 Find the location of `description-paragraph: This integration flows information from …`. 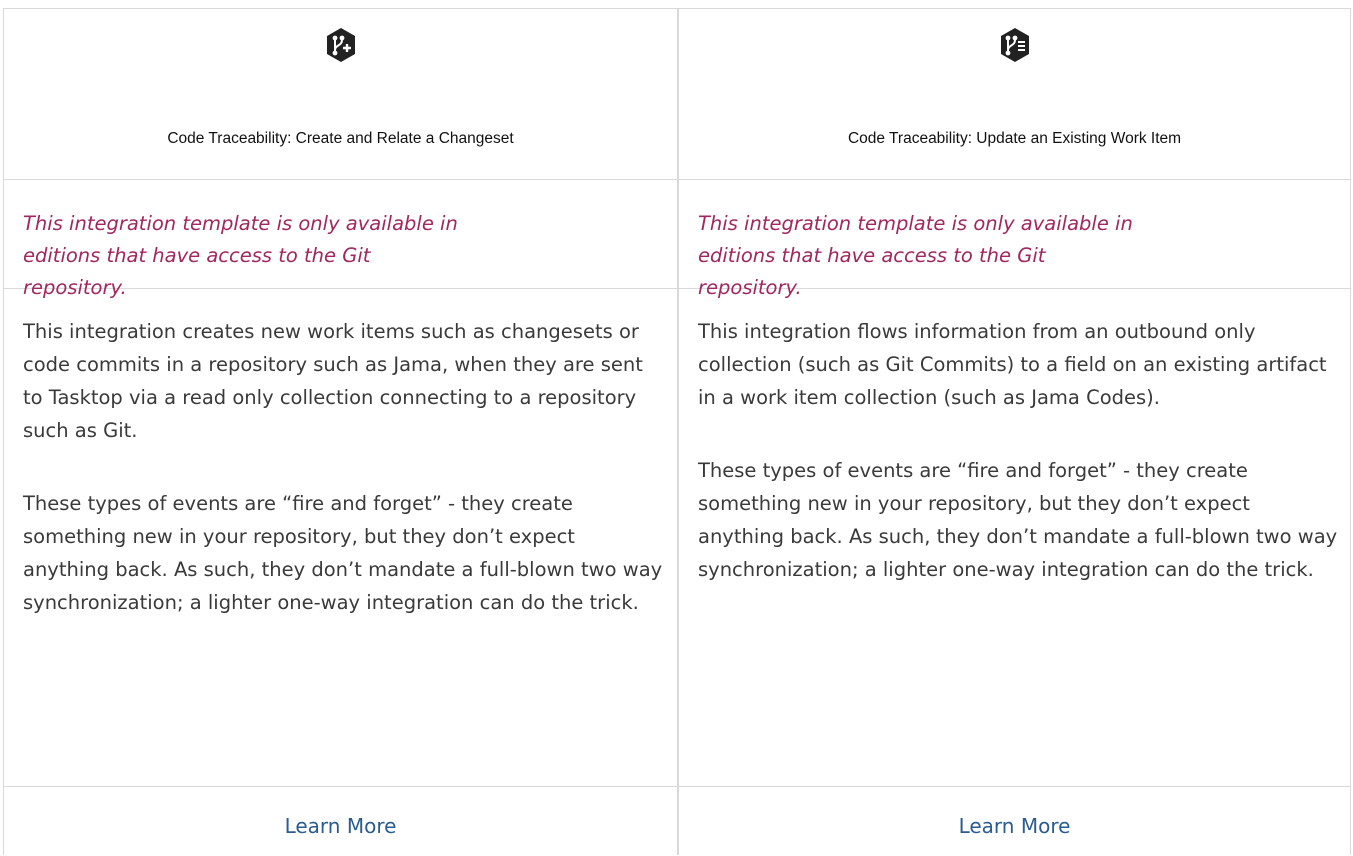

description-paragraph: This integration flows information from … is located at coordinates (1012, 364).